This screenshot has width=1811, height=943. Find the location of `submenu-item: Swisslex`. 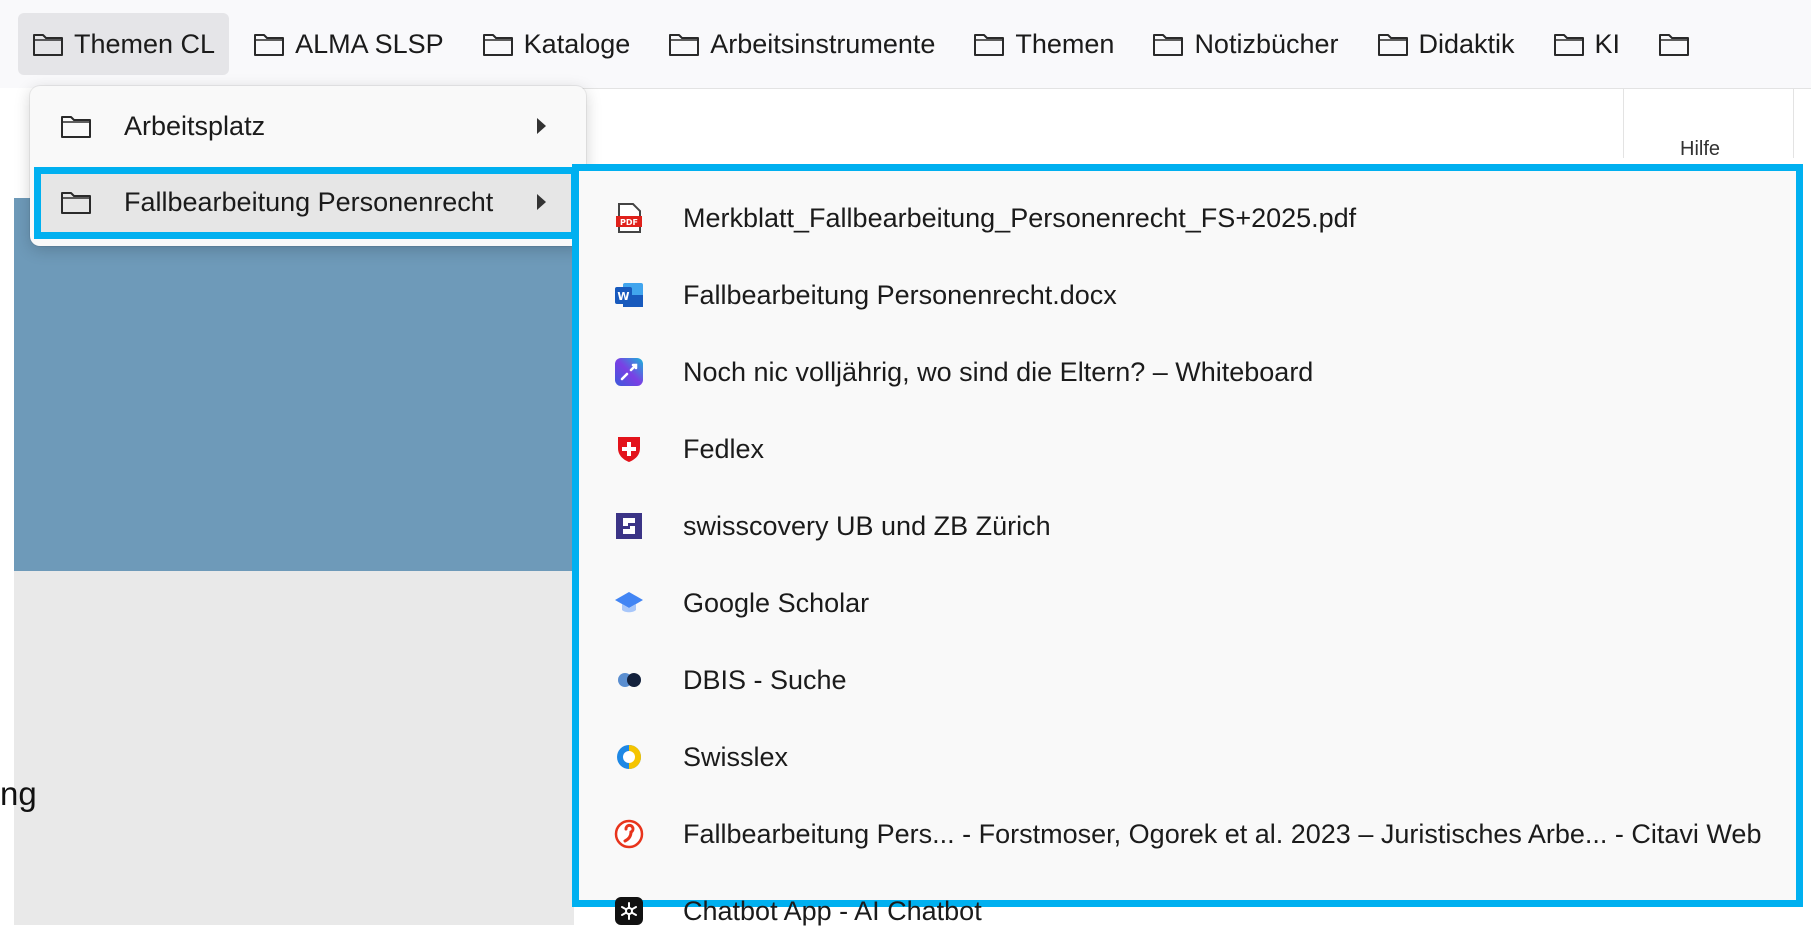

submenu-item: Swisslex is located at coordinates (1187, 757).